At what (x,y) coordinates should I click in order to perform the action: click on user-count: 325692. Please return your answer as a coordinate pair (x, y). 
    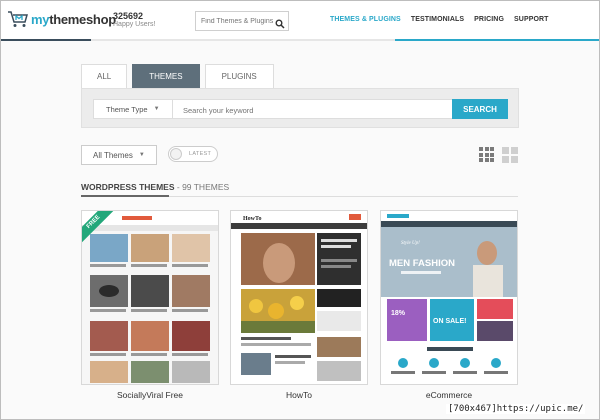
    Looking at the image, I should click on (128, 16).